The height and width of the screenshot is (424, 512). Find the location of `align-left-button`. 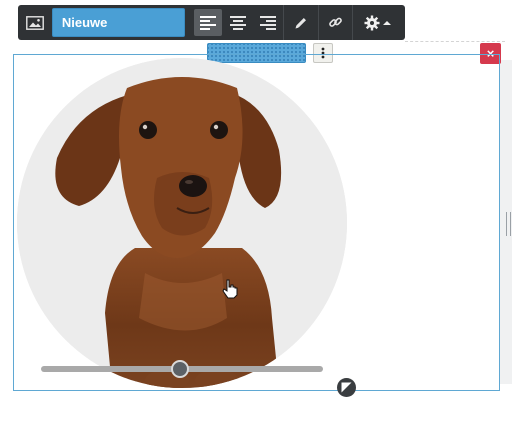

align-left-button is located at coordinates (208, 22).